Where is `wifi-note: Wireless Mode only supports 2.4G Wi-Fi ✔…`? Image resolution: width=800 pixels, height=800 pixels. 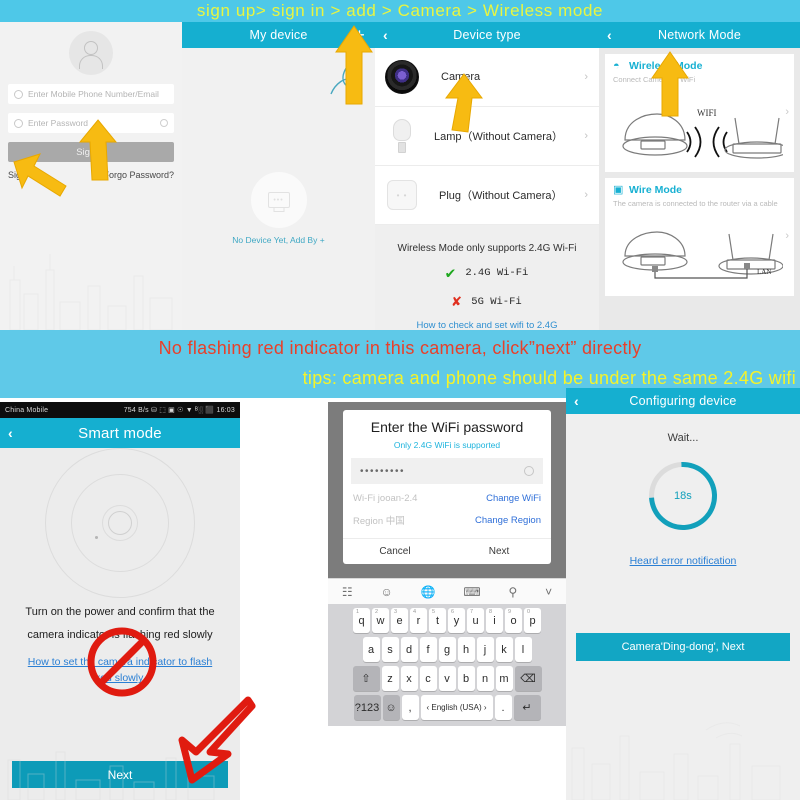
wifi-note: Wireless Mode only supports 2.4G Wi-Fi ✔… is located at coordinates (487, 277).